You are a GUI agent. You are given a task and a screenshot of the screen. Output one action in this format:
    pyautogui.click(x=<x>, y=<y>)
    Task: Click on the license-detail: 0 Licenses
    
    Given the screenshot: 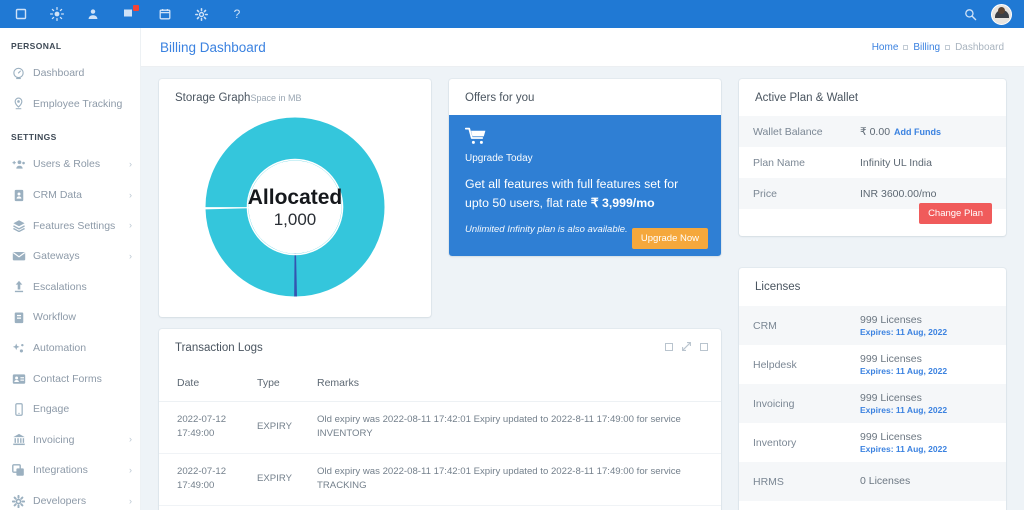 What is the action you would take?
    pyautogui.click(x=885, y=481)
    